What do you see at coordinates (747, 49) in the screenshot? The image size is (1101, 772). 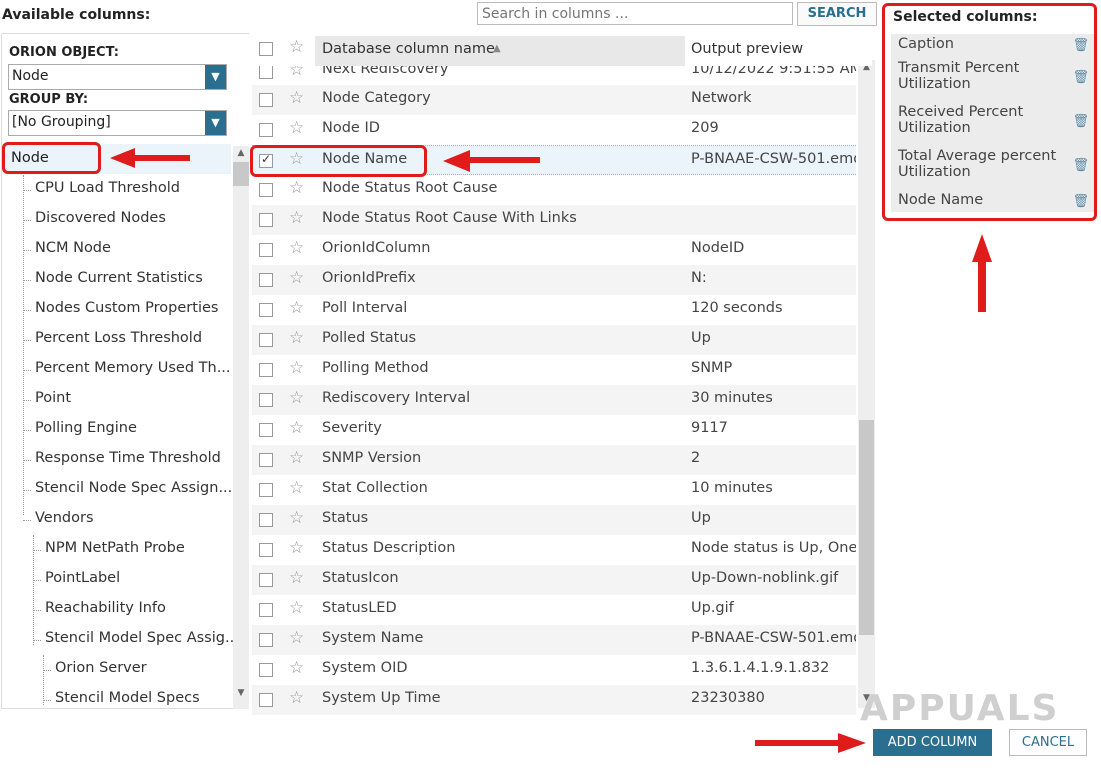 I see `output-preview-header: Output preview` at bounding box center [747, 49].